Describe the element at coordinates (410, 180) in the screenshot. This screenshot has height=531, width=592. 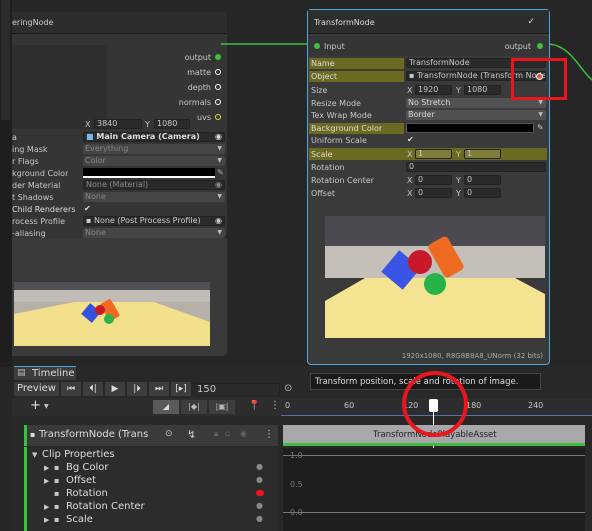
I see `rotation-center-x-label: X` at that location.